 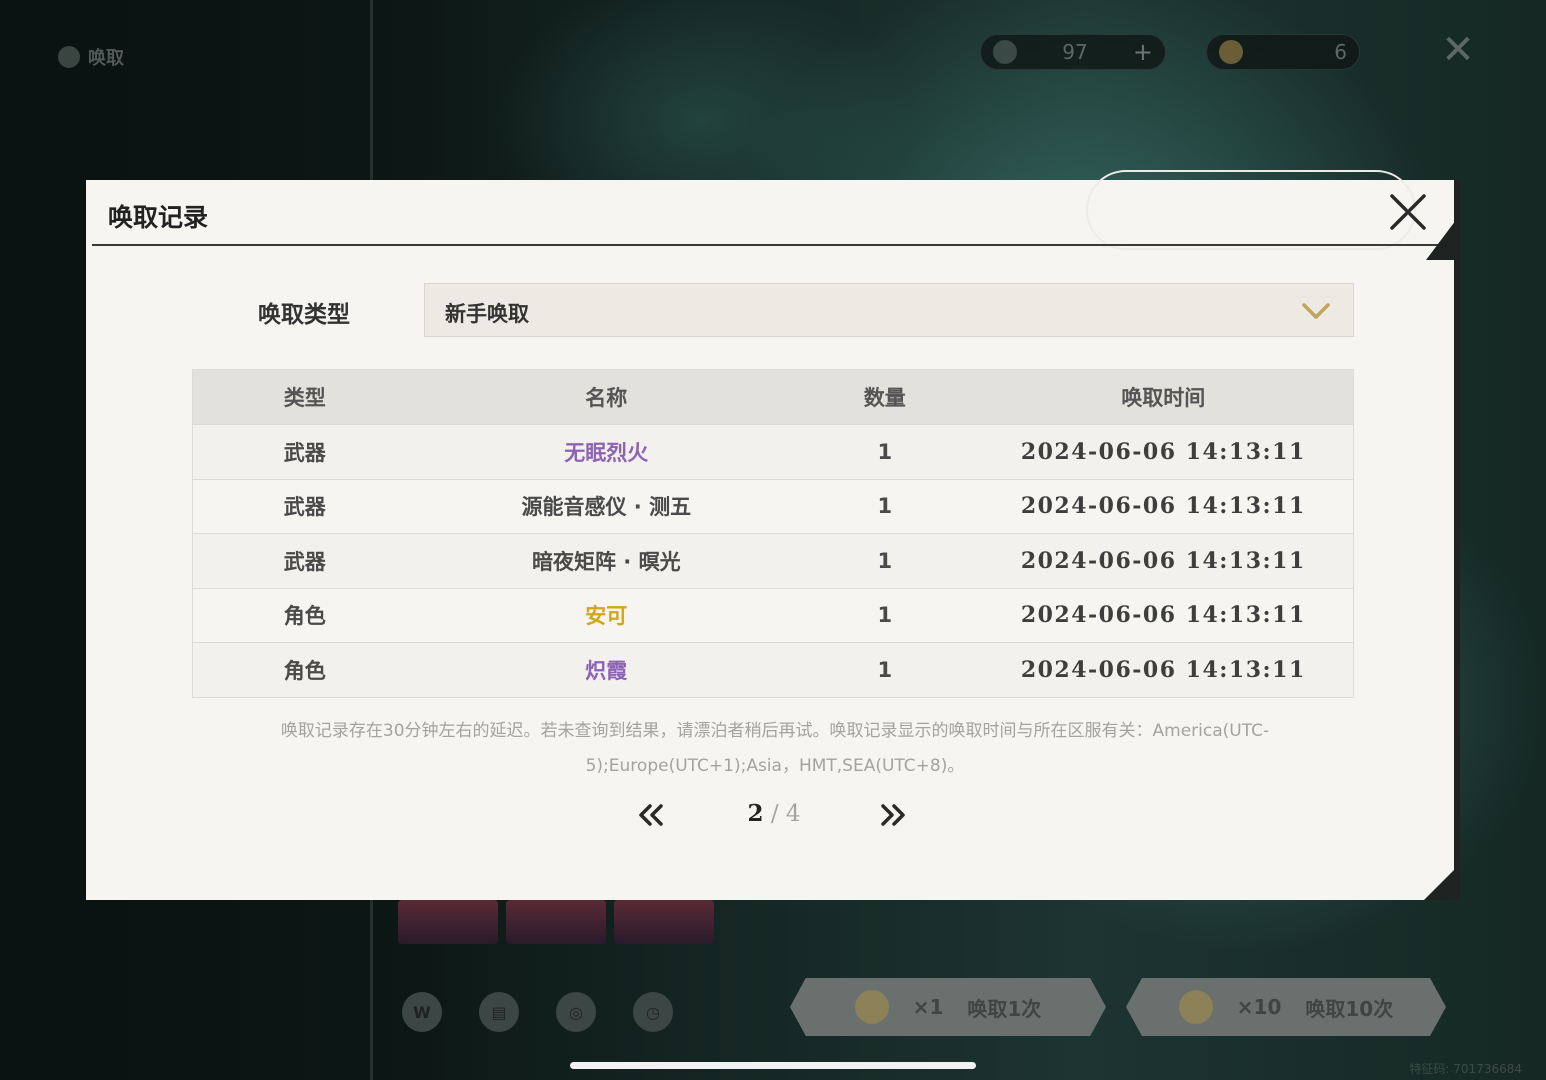 I want to click on previous-page-button, so click(x=651, y=815).